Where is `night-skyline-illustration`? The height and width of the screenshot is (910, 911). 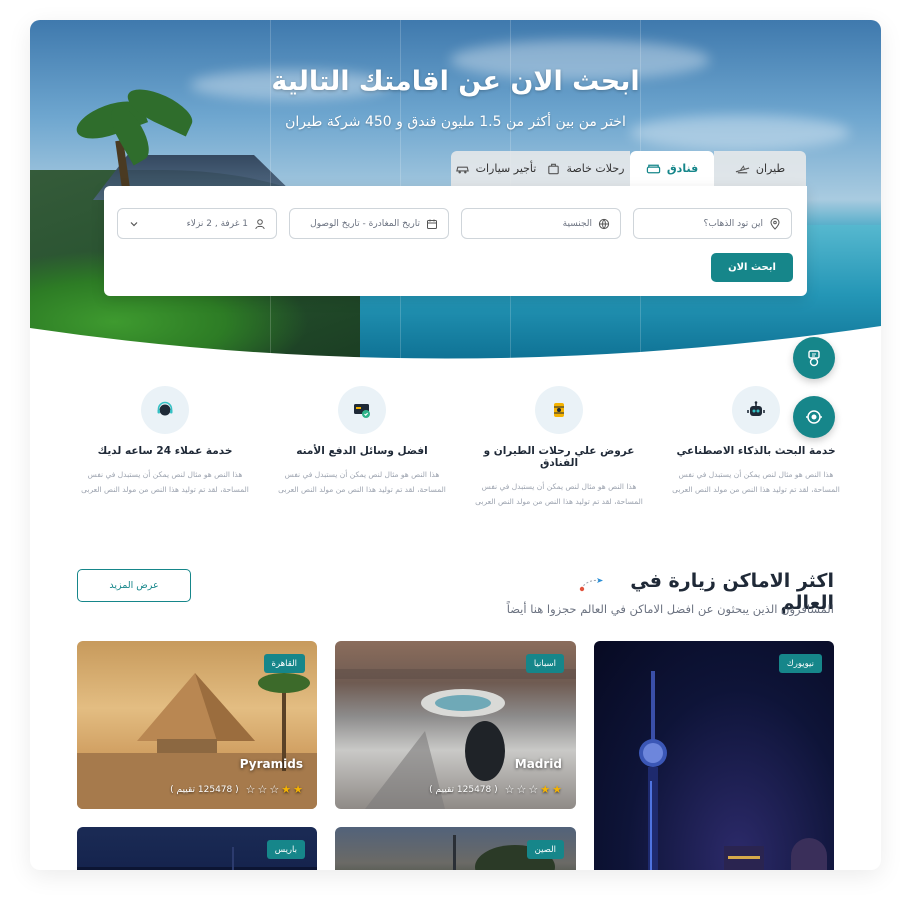
night-skyline-illustration is located at coordinates (733, 770).